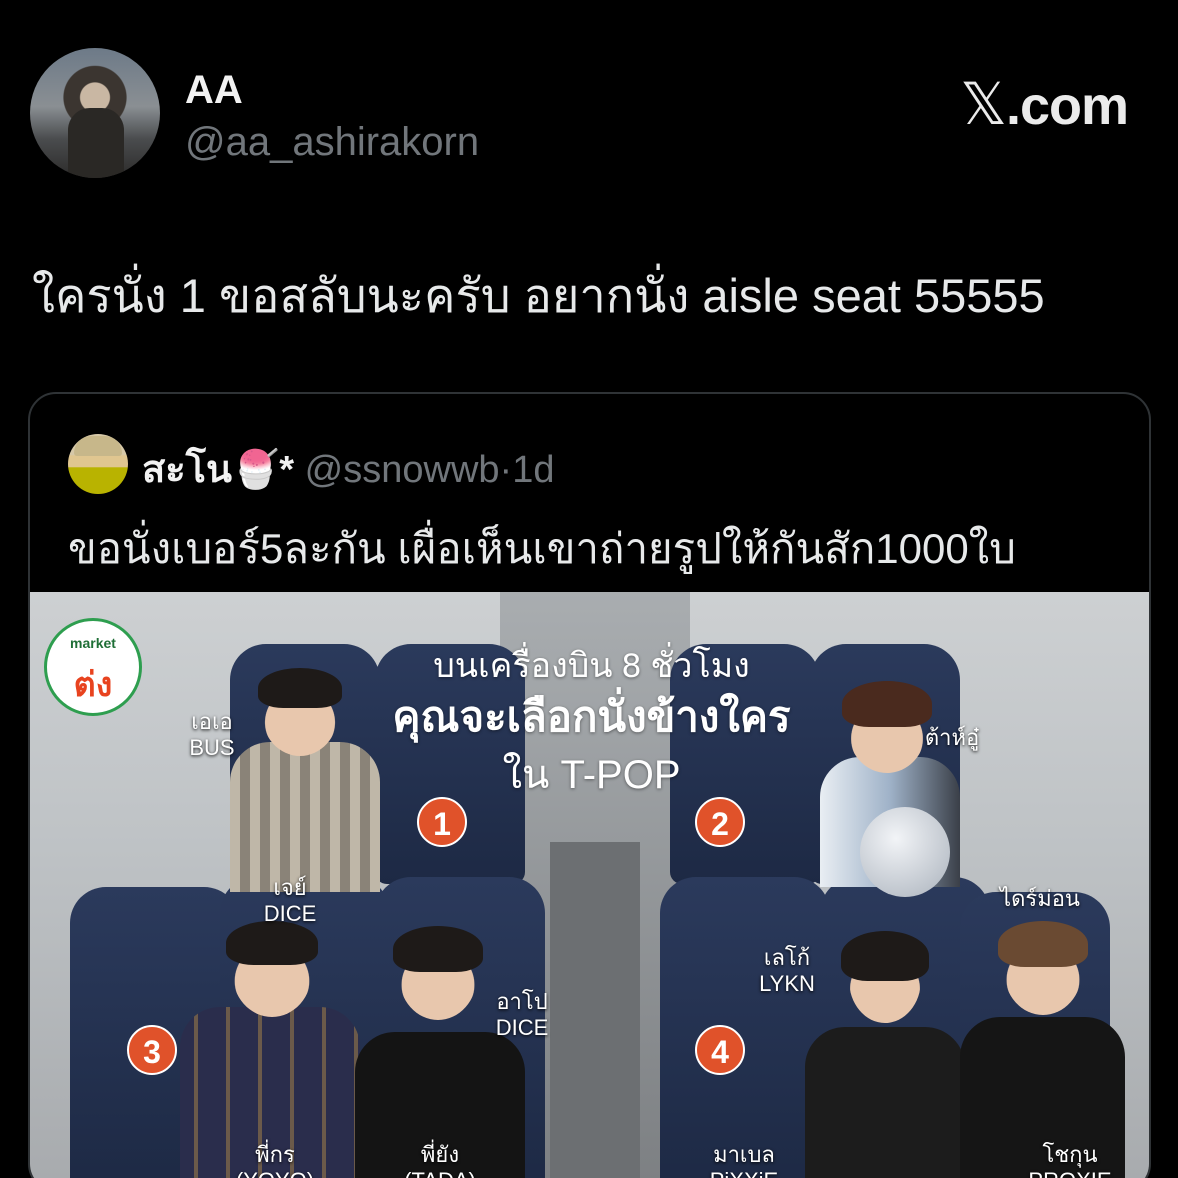 This screenshot has height=1178, width=1178. I want to click on person-chokun, so click(1042, 1049).